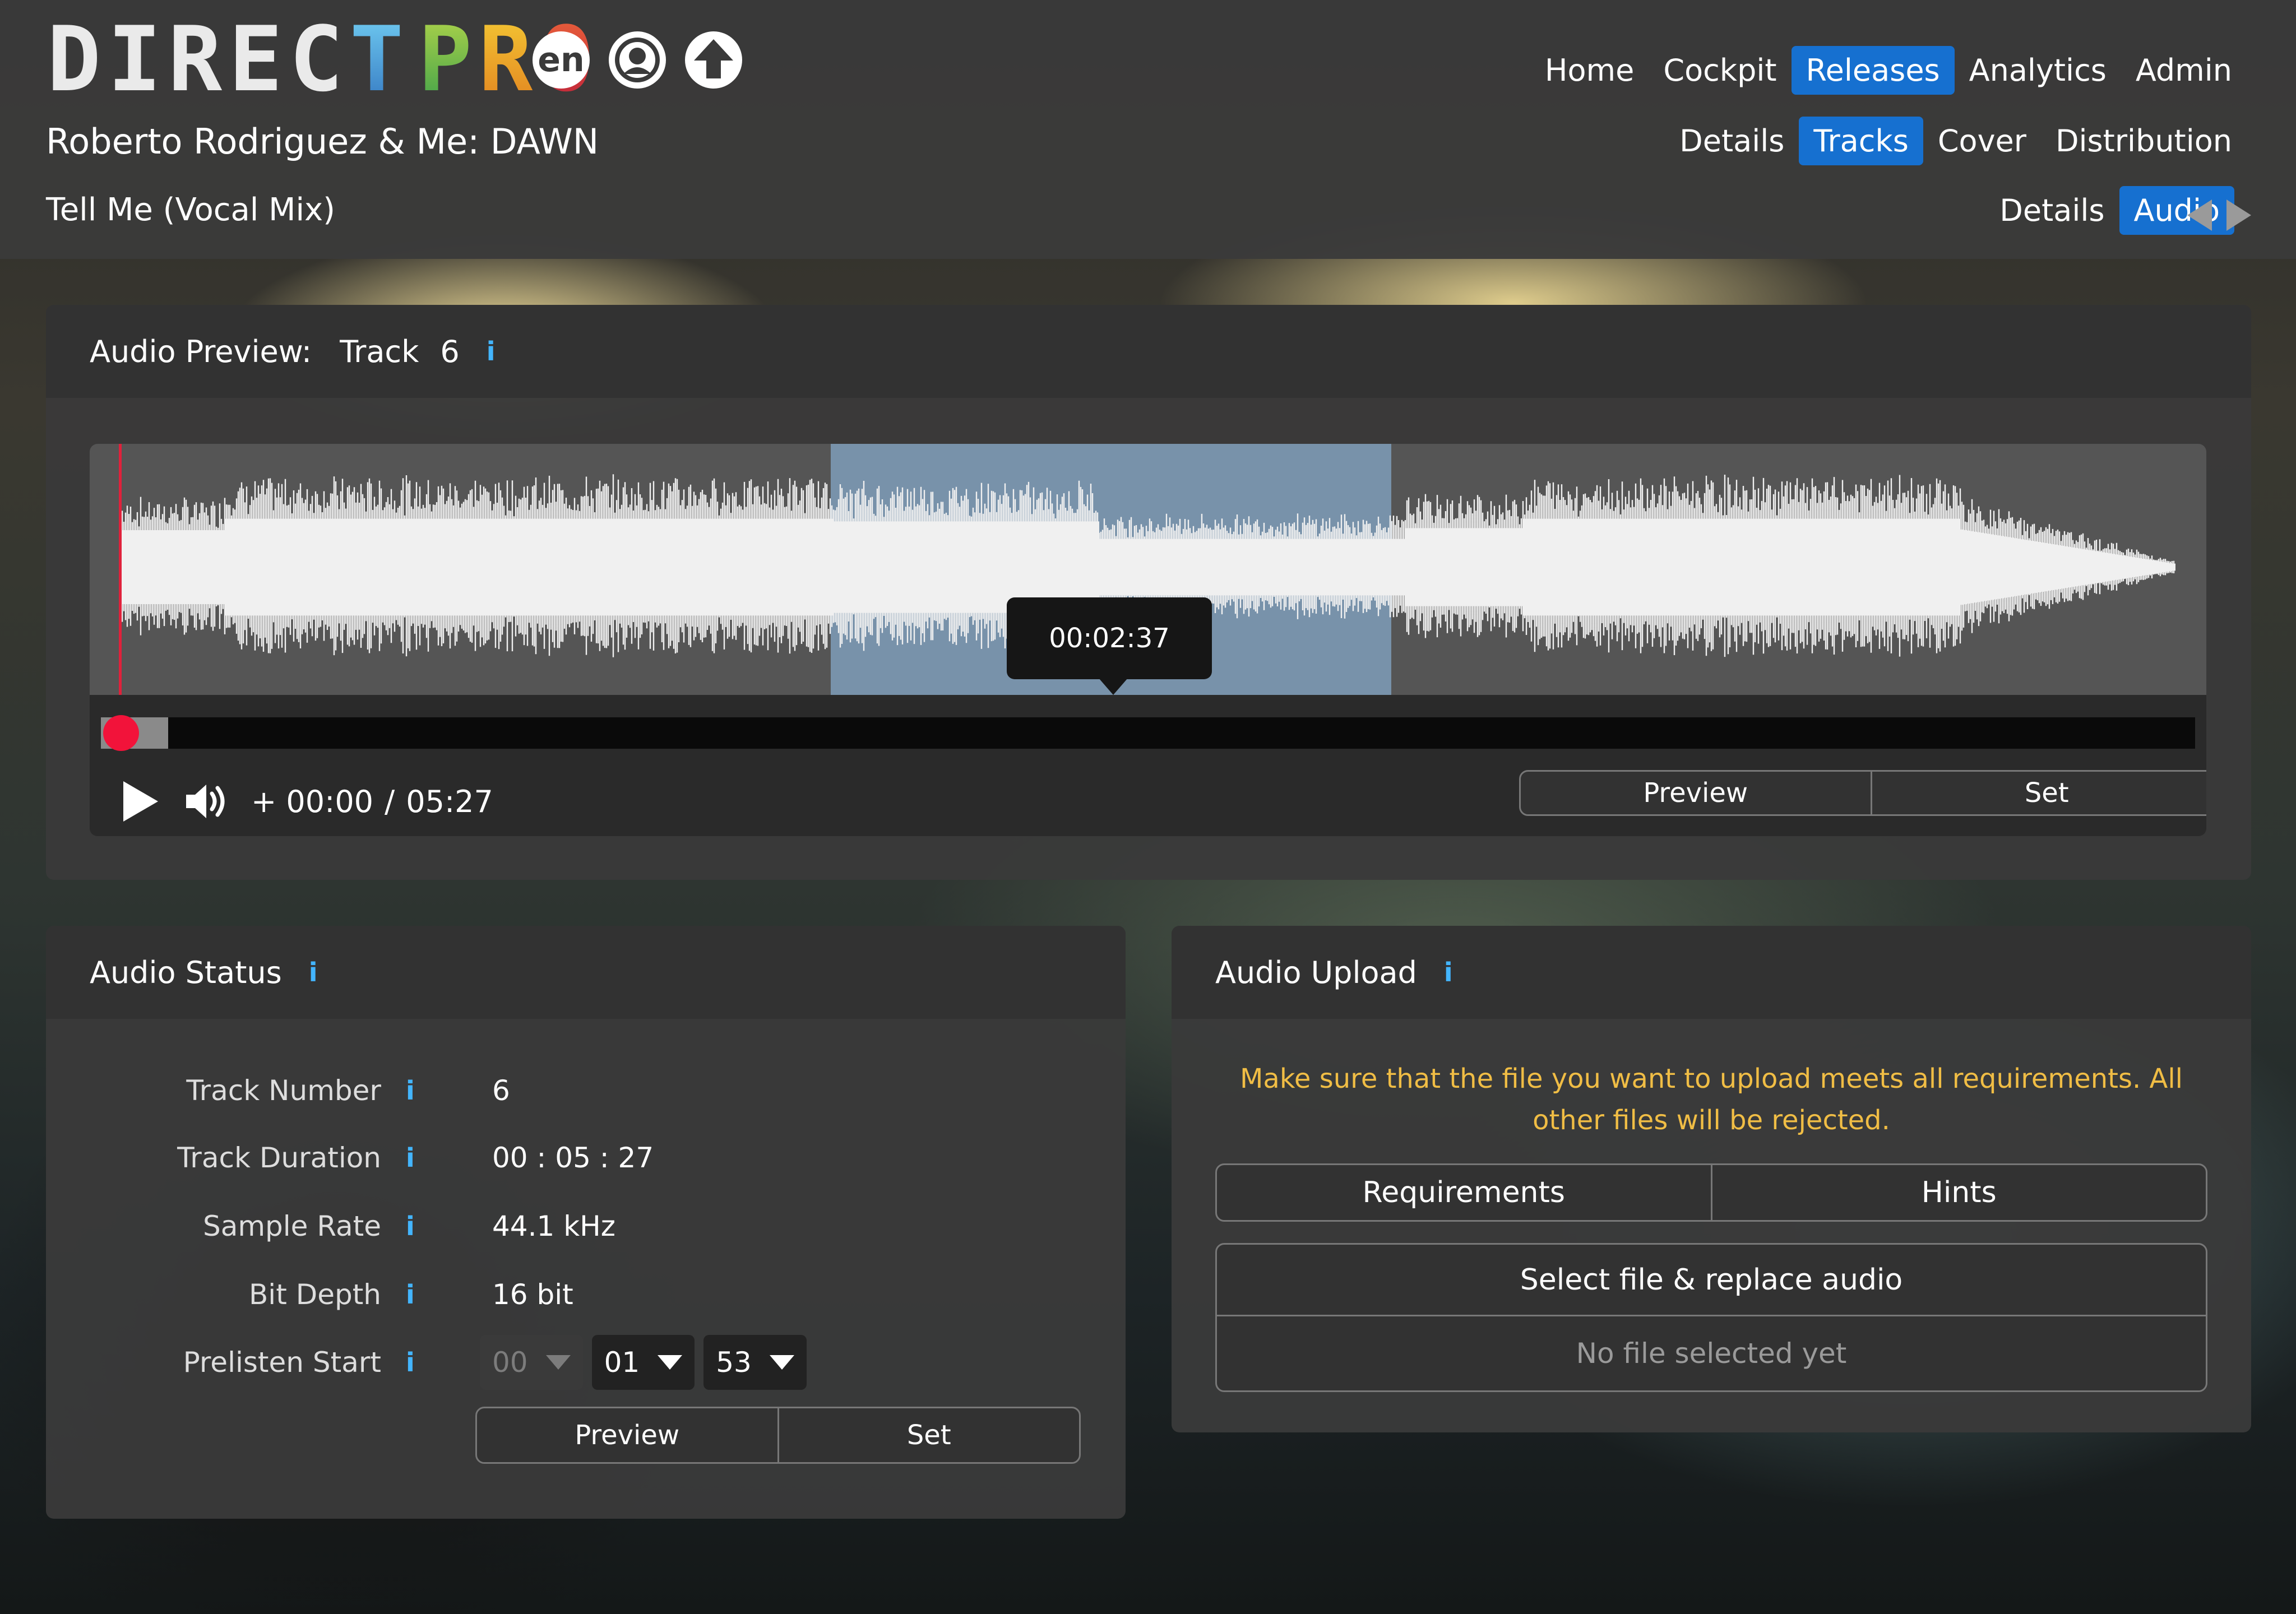  I want to click on status-row-track-duration: Track Duration i 00 : 05 : 27, so click(586, 1158).